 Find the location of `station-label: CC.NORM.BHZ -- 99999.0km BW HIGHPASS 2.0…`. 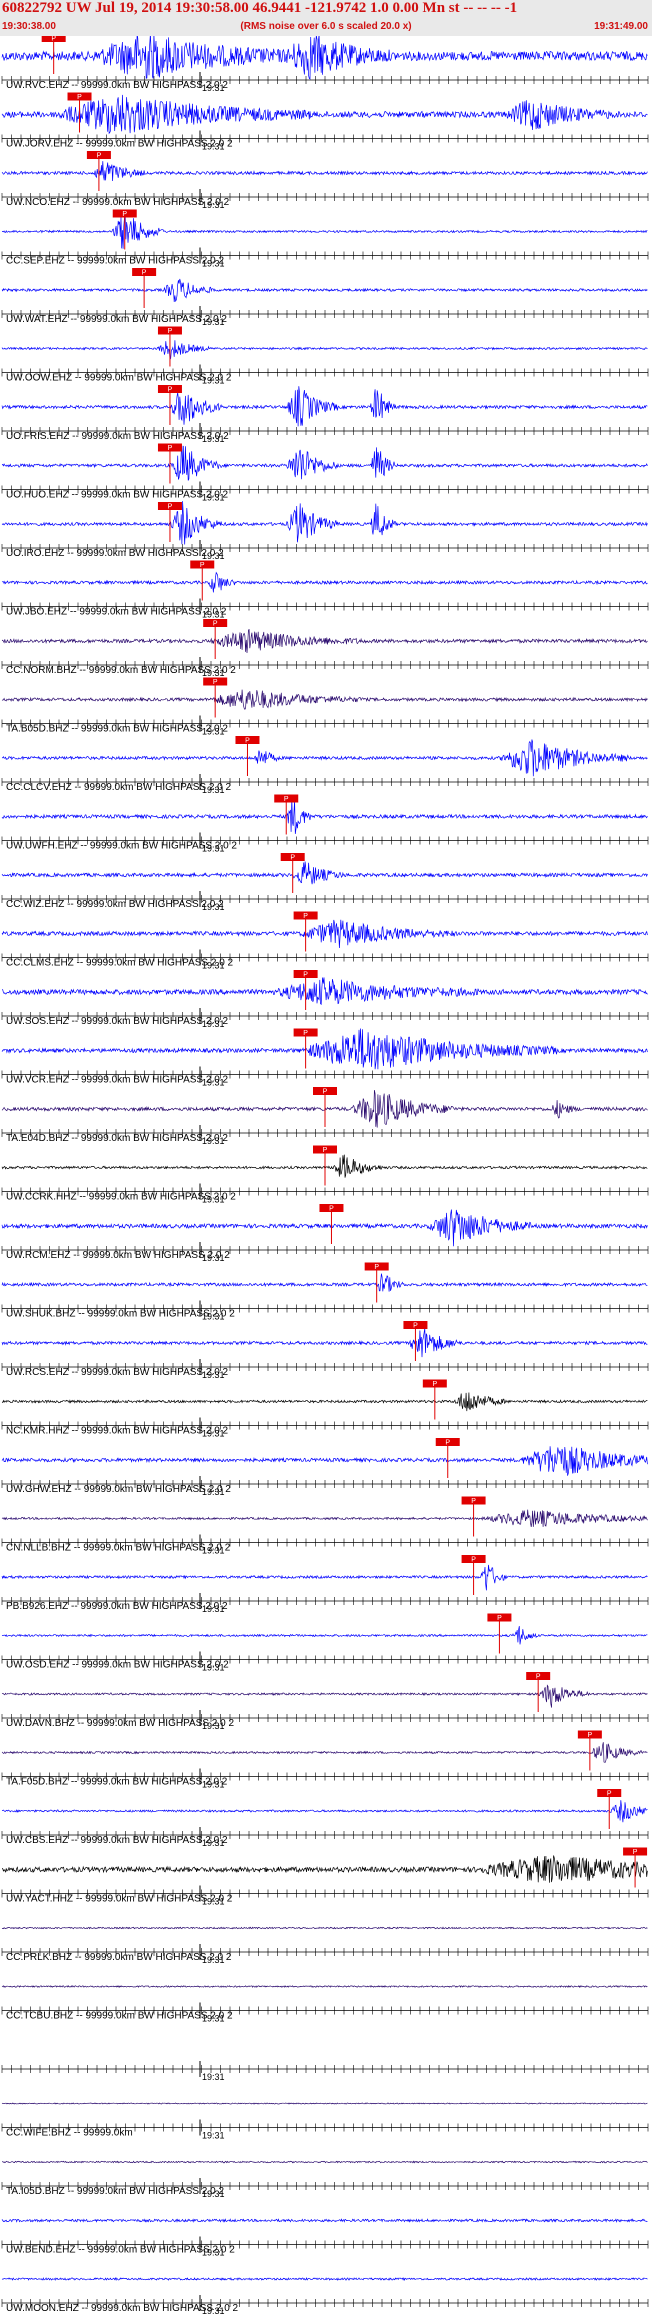

station-label: CC.NORM.BHZ -- 99999.0km BW HIGHPASS 2.0… is located at coordinates (121, 670).